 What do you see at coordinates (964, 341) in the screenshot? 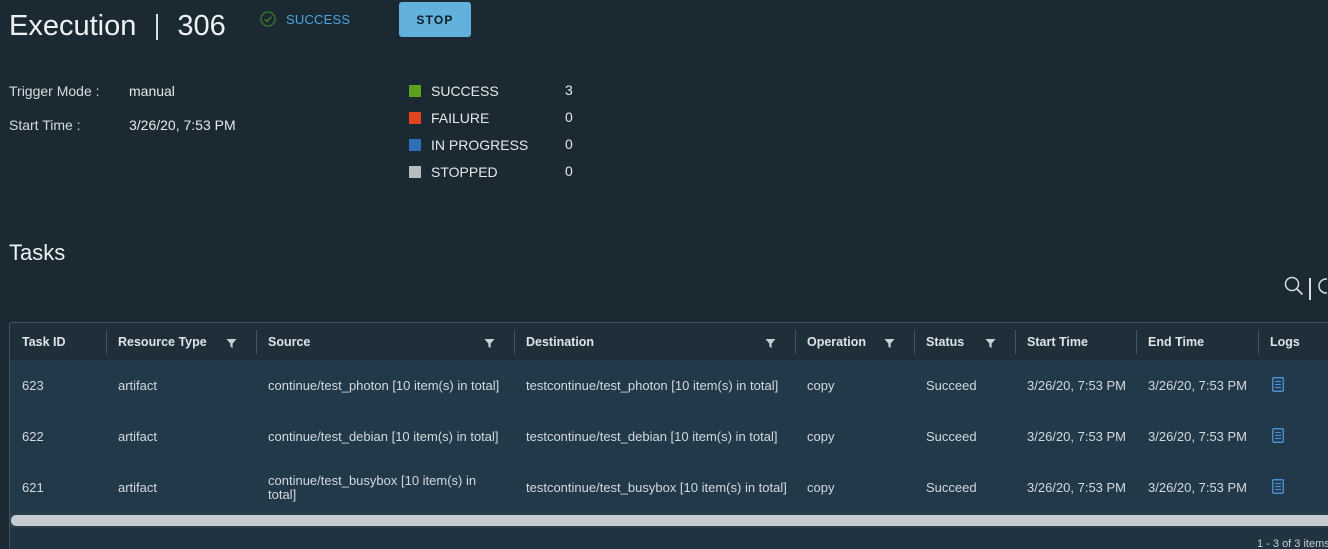
I see `column-header-status: Status` at bounding box center [964, 341].